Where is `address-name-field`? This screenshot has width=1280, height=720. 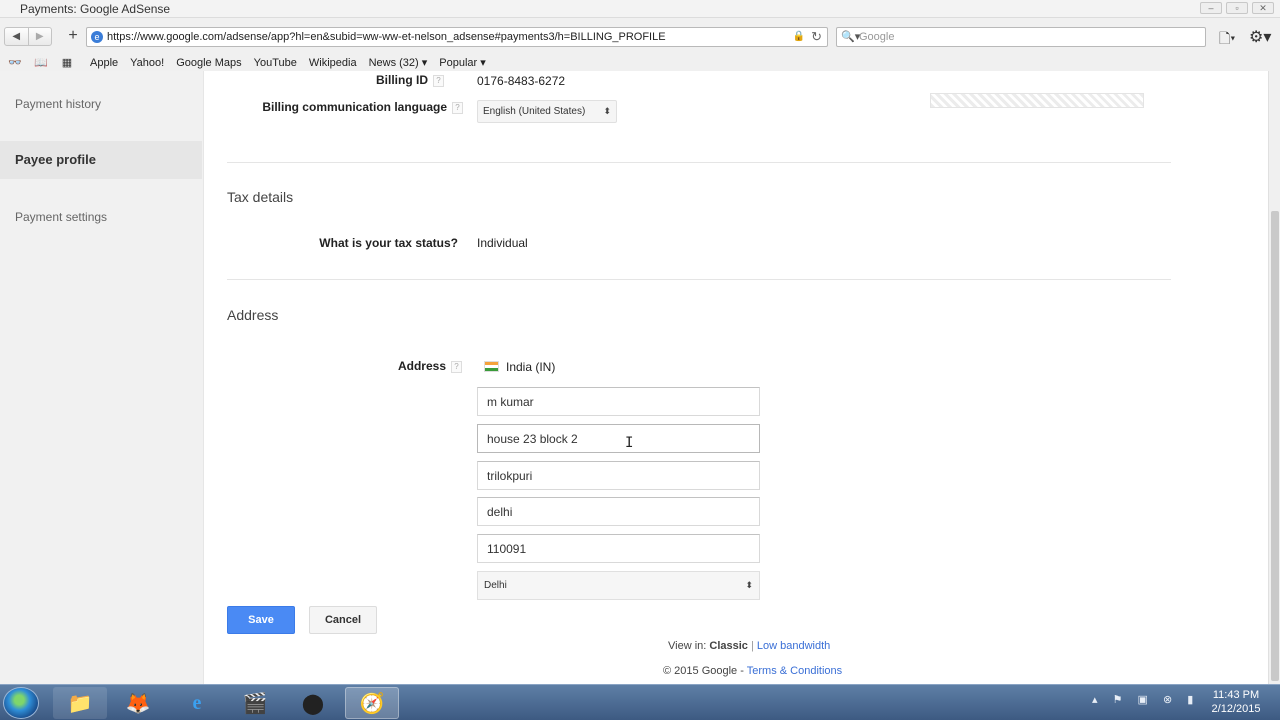 address-name-field is located at coordinates (618, 401).